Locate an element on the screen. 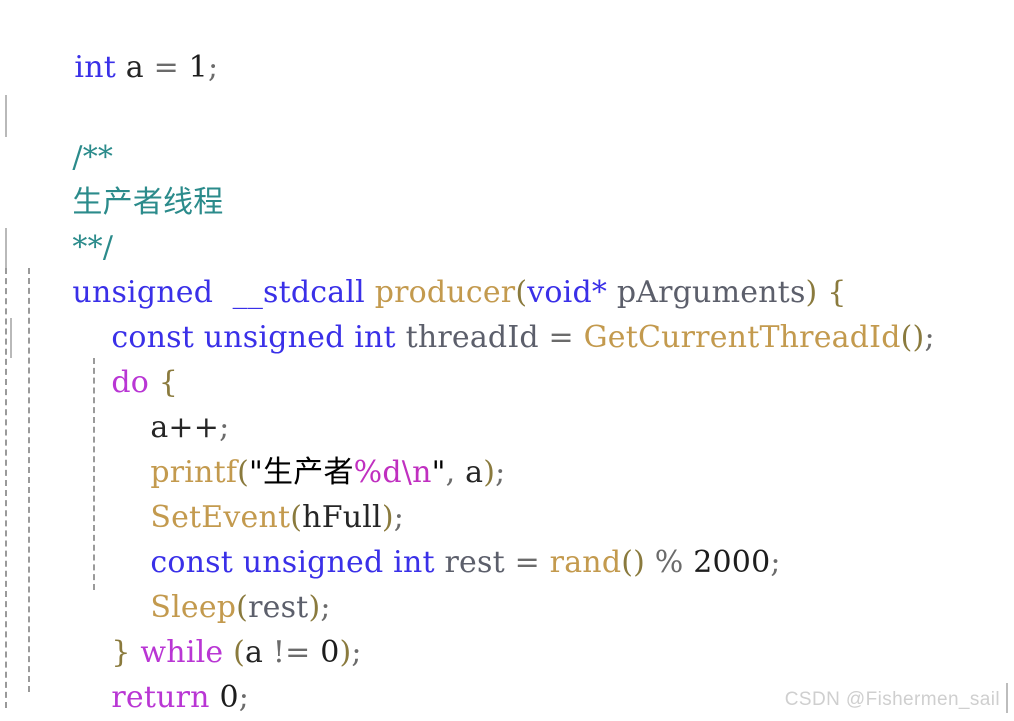  code-line-2-blank is located at coordinates (507, 67).